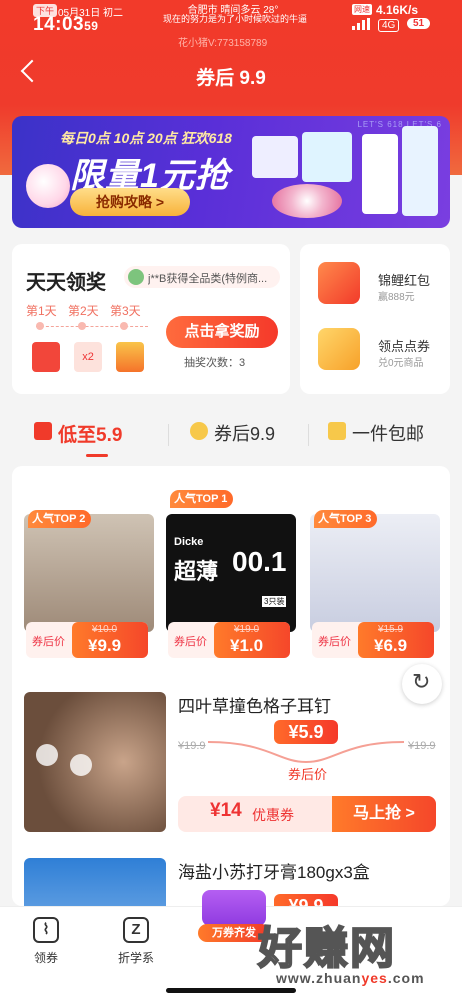 The height and width of the screenshot is (999, 462). Describe the element at coordinates (130, 202) in the screenshot. I see `shopping-guide-button: 抢购攻略 >` at that location.